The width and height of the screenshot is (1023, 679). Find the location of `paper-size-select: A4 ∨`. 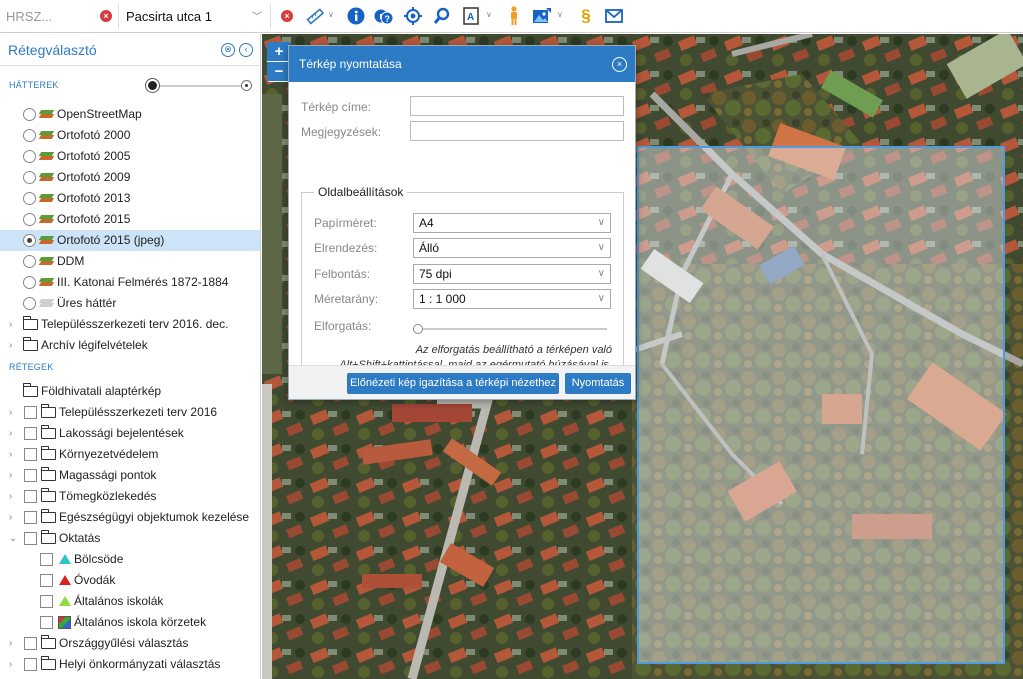

paper-size-select: A4 ∨ is located at coordinates (512, 223).